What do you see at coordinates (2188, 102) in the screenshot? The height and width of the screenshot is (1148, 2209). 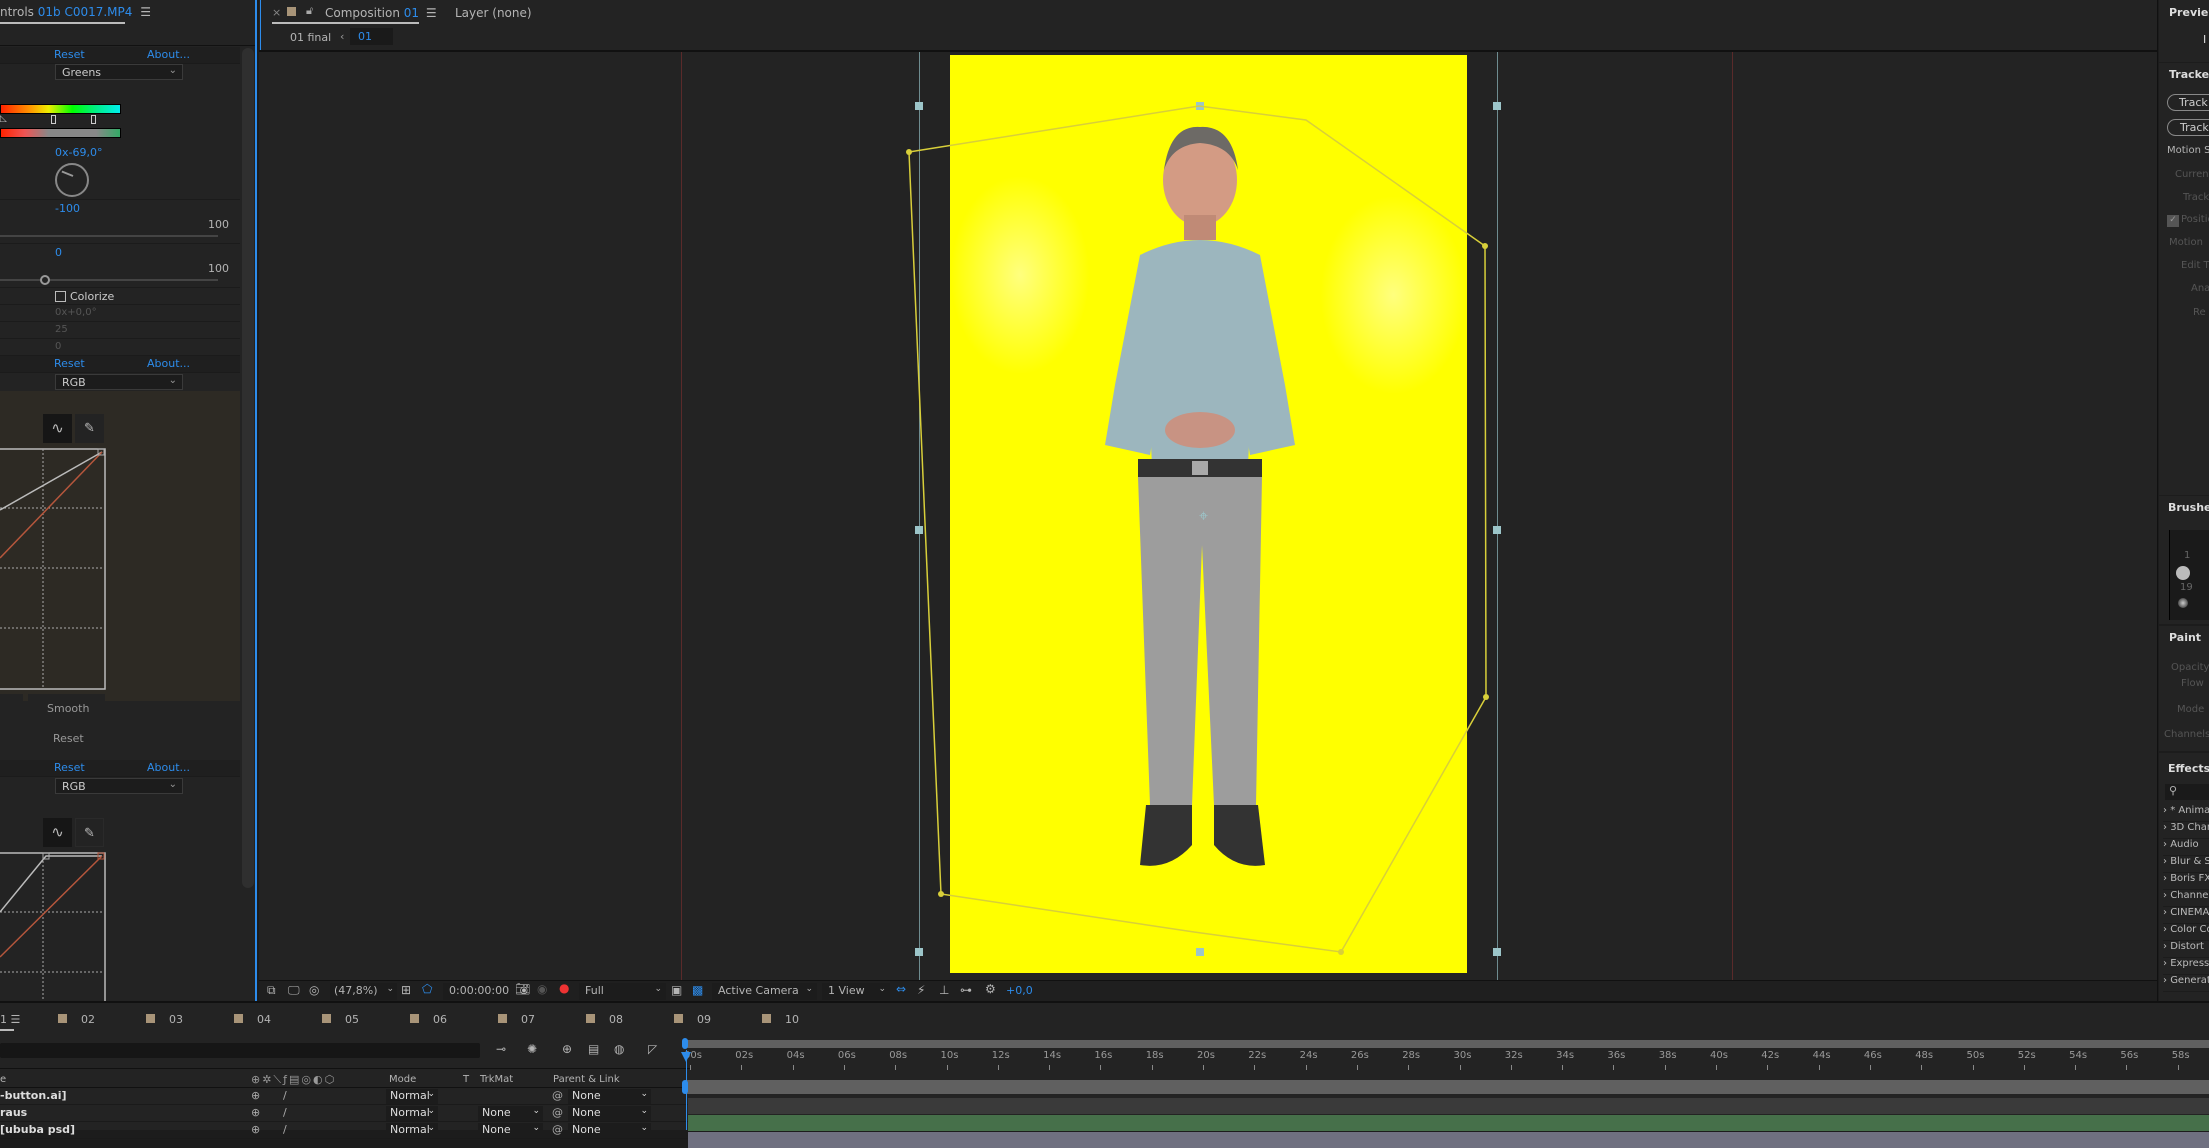 I see `track-camera-button: Track Camera` at bounding box center [2188, 102].